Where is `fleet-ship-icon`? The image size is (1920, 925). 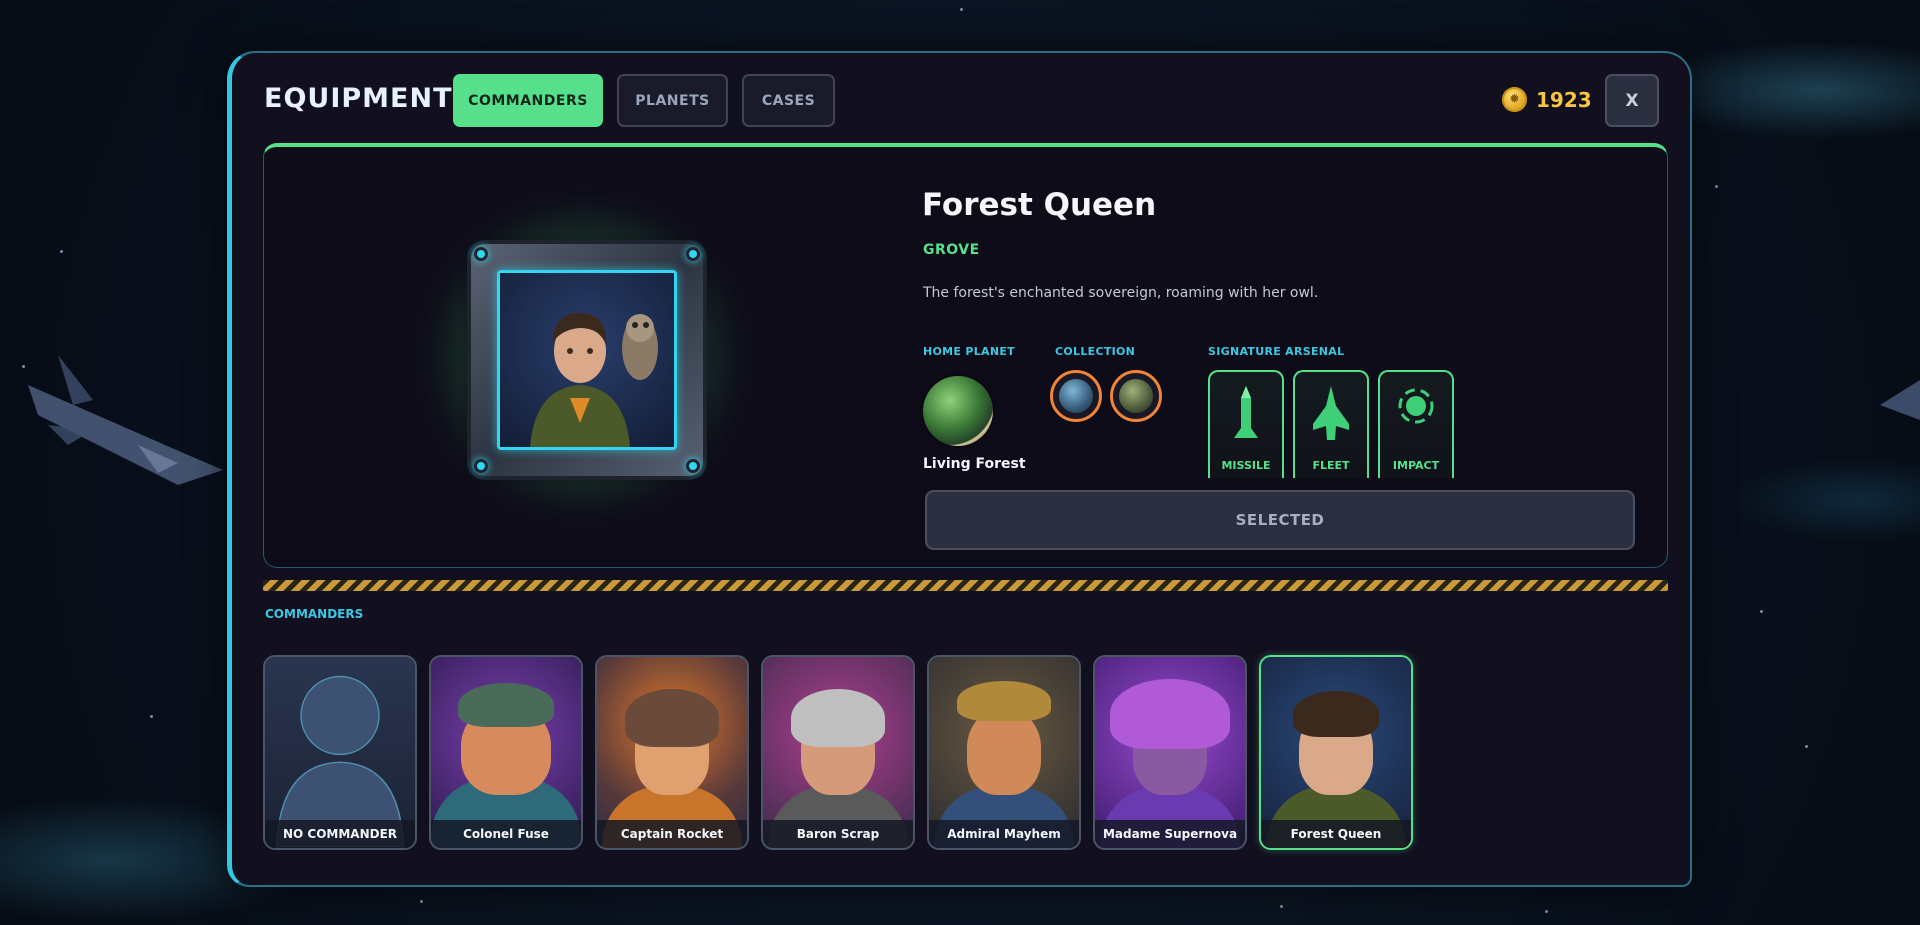
fleet-ship-icon is located at coordinates (1331, 413).